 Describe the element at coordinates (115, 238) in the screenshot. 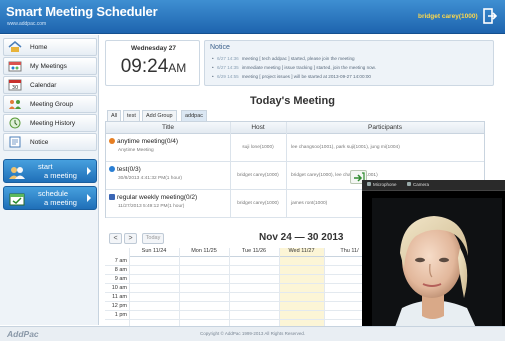

I see `calendar-prev-button: <` at that location.